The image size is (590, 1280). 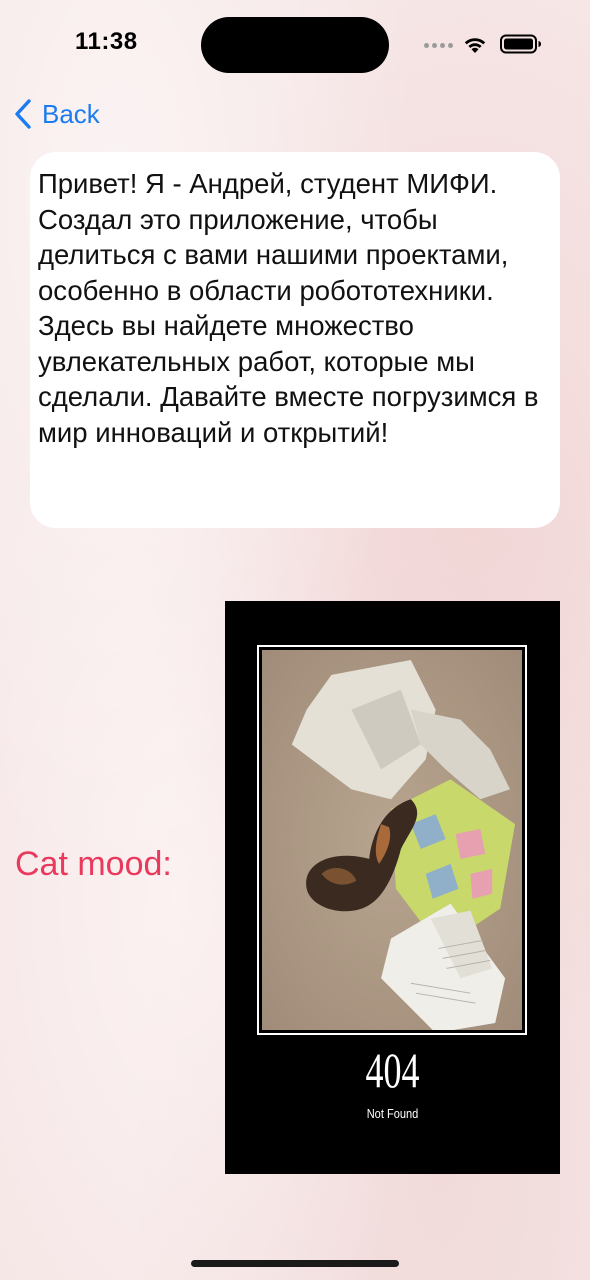 What do you see at coordinates (475, 45) in the screenshot?
I see `wifi-icon` at bounding box center [475, 45].